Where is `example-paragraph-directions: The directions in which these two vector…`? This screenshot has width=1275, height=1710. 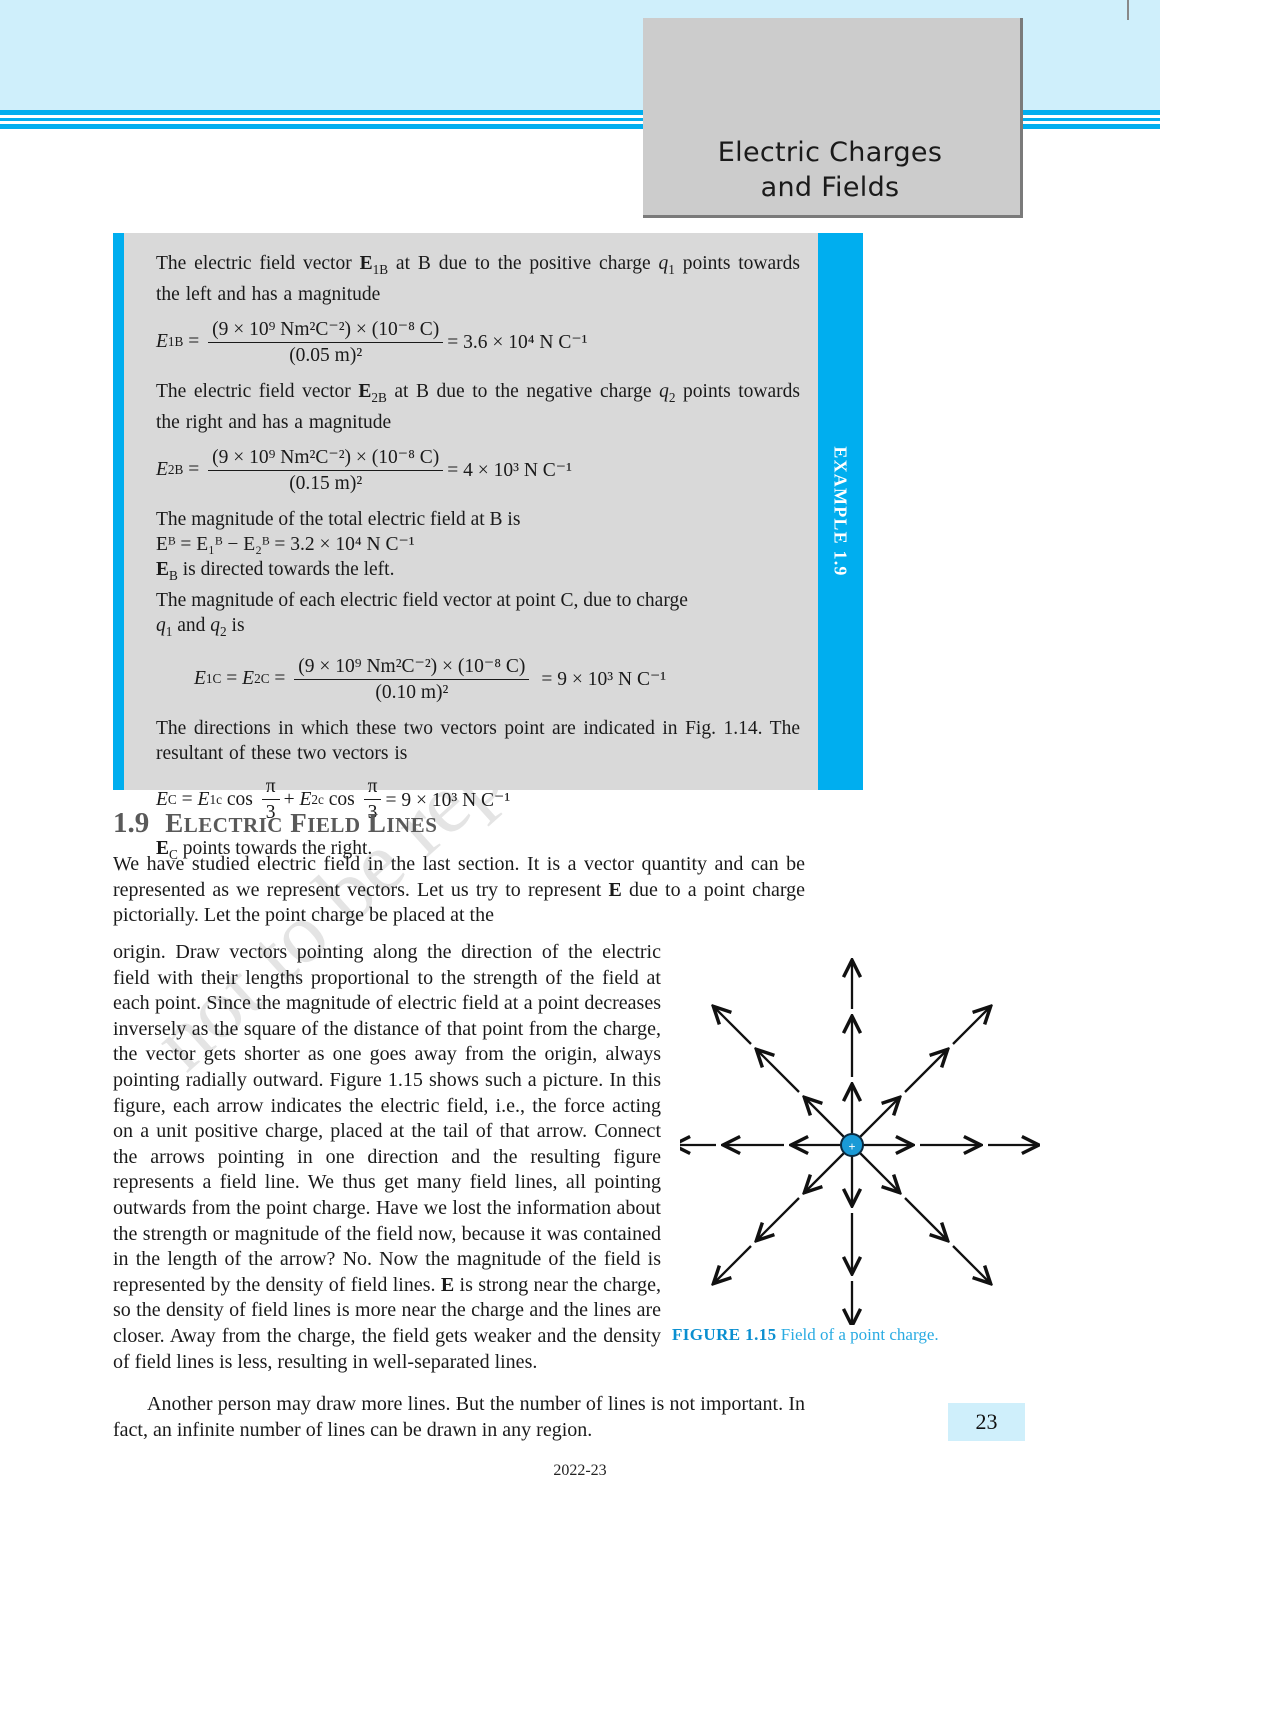
example-paragraph-directions: The directions in which these two vector… is located at coordinates (478, 740).